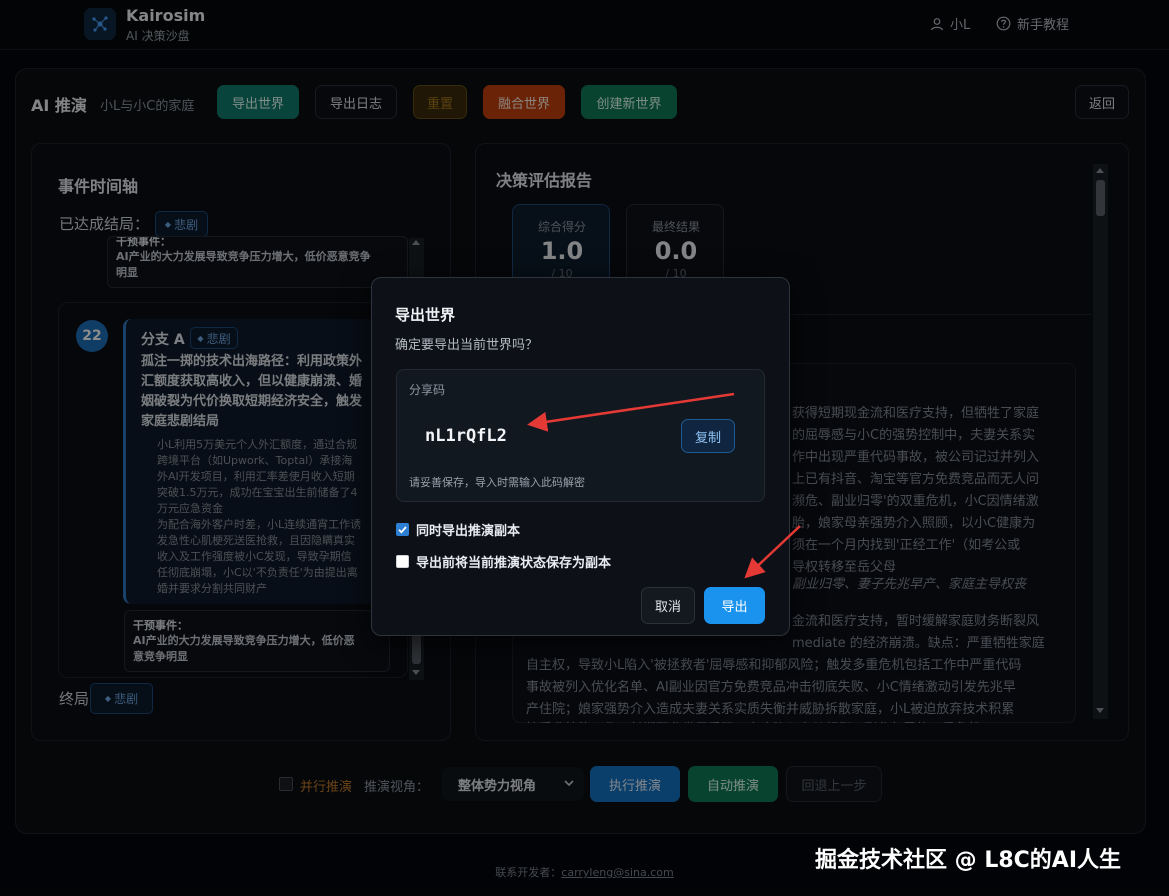 This screenshot has width=1169, height=896. Describe the element at coordinates (664, 485) in the screenshot. I see `annotation-arrows` at that location.